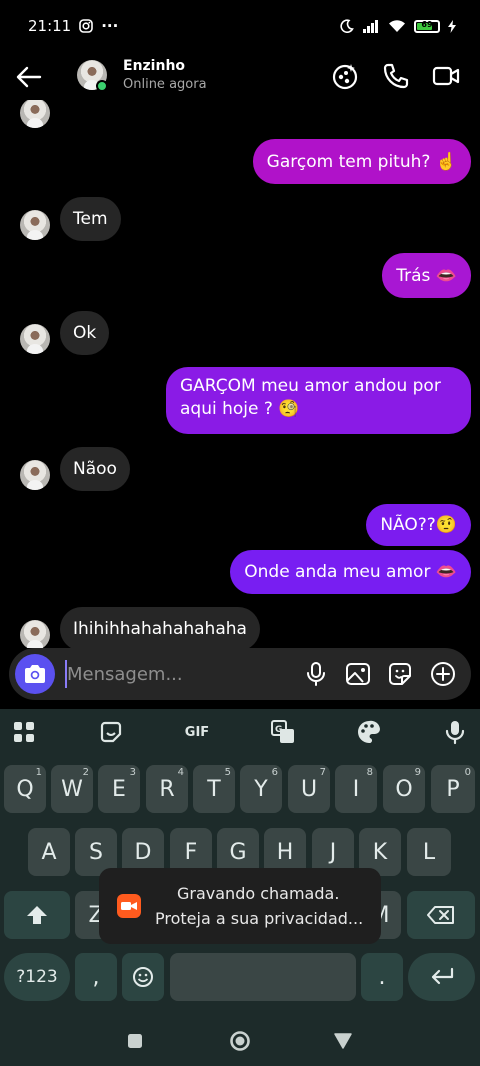 The width and height of the screenshot is (480, 1066). What do you see at coordinates (29, 77) in the screenshot?
I see `back-arrow-icon` at bounding box center [29, 77].